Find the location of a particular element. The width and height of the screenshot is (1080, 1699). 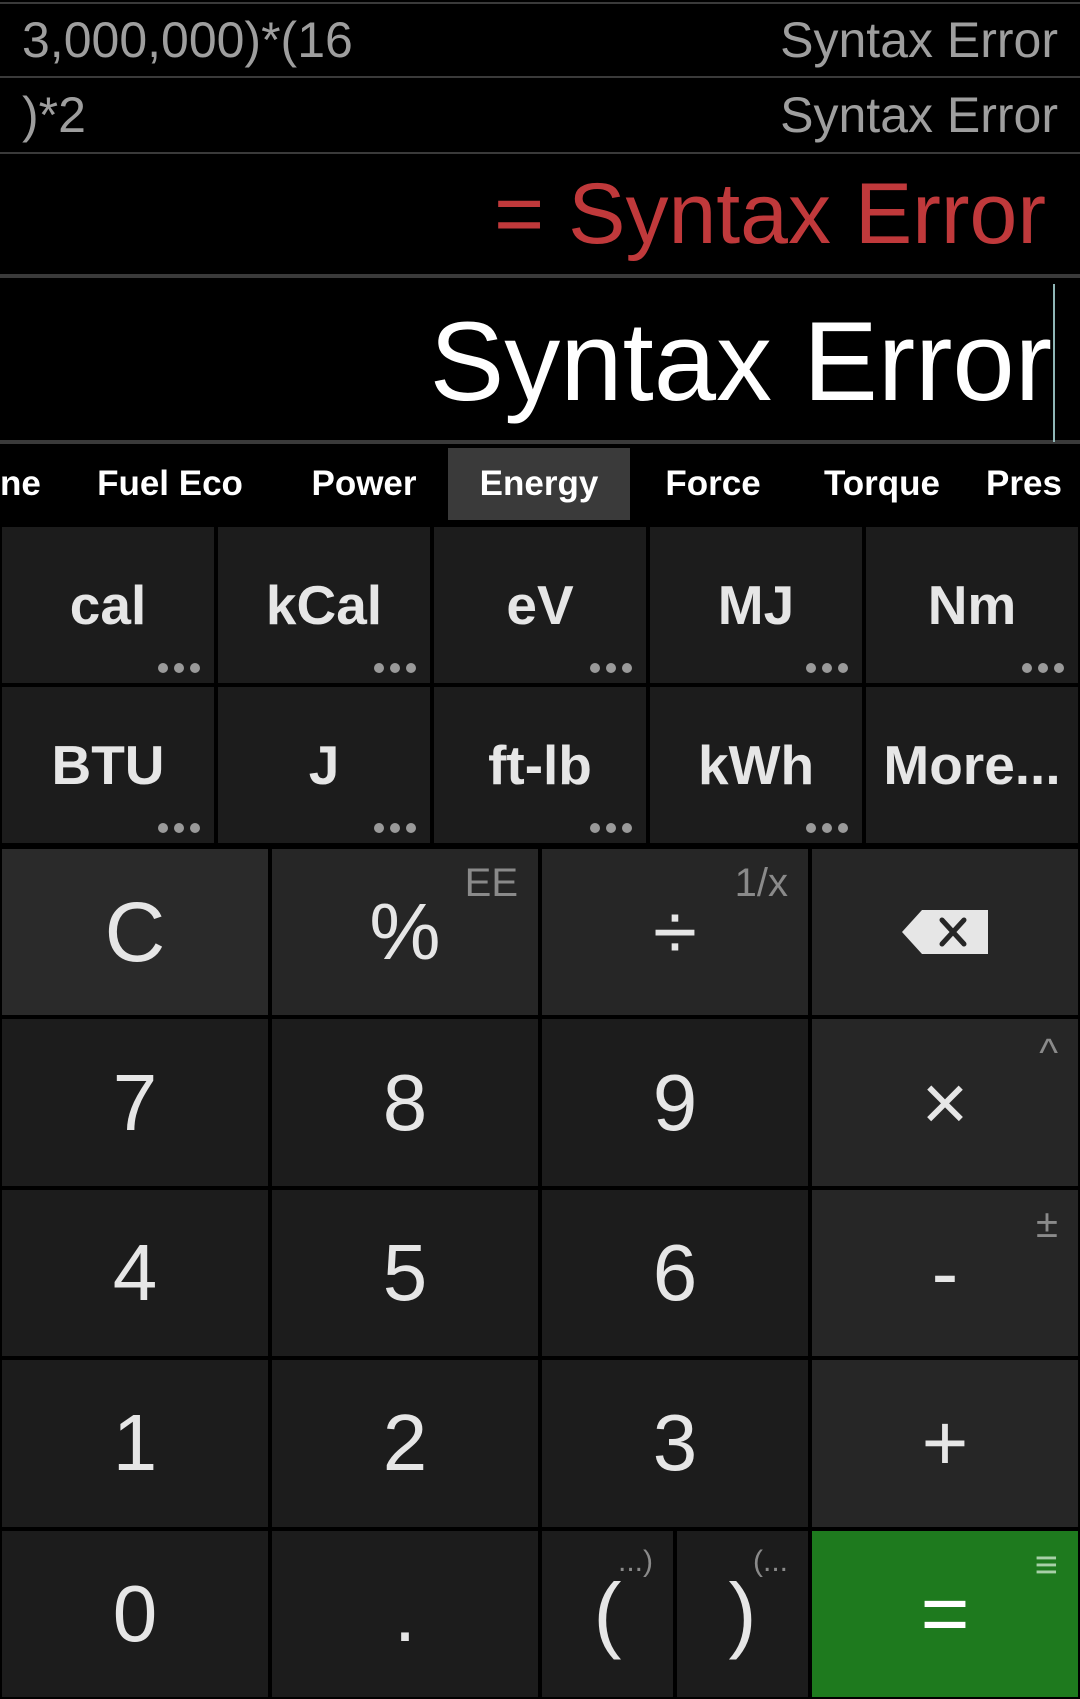

key-label: 9 is located at coordinates (675, 1102).